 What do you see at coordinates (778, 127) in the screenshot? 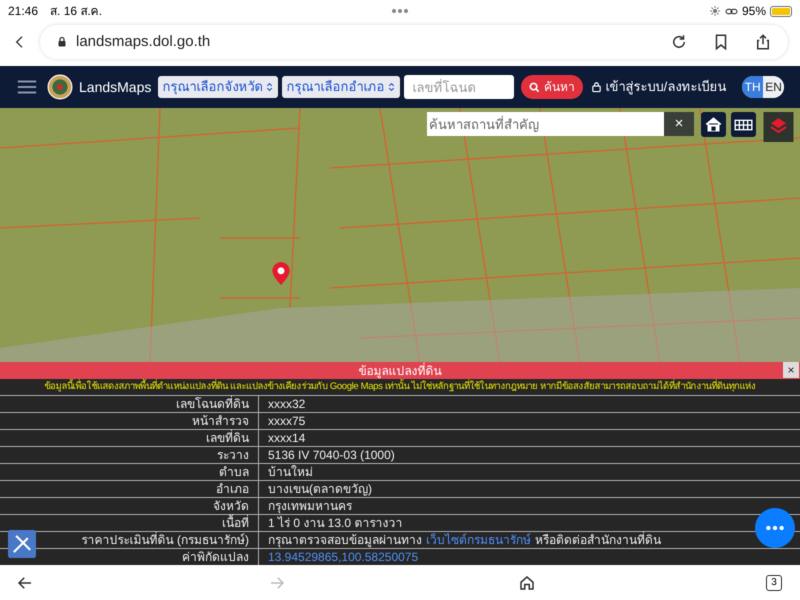
I see `layers-icon` at bounding box center [778, 127].